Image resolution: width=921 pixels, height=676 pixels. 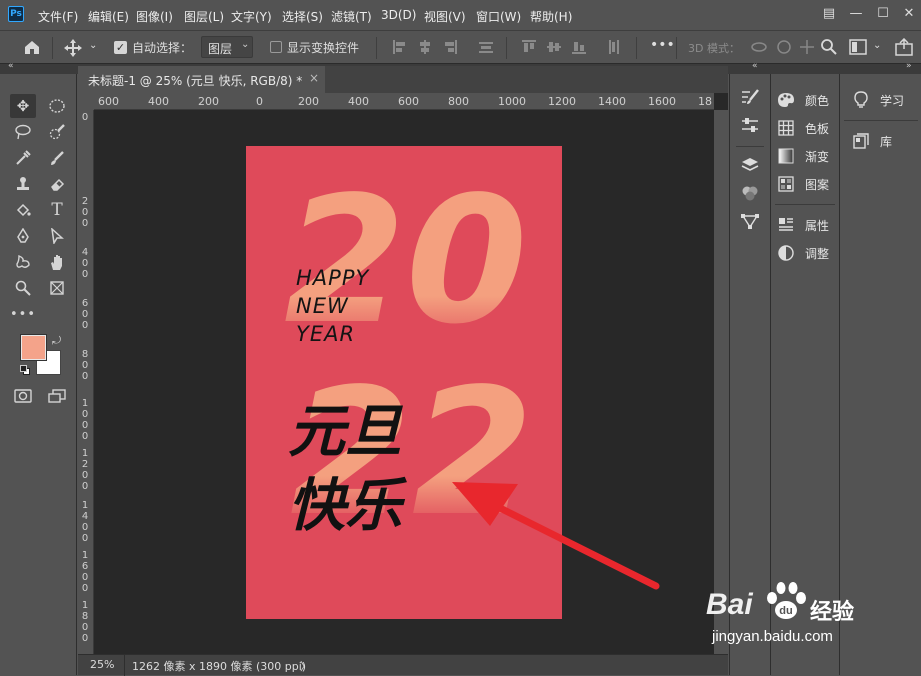 I want to click on channels-icon, so click(x=750, y=195).